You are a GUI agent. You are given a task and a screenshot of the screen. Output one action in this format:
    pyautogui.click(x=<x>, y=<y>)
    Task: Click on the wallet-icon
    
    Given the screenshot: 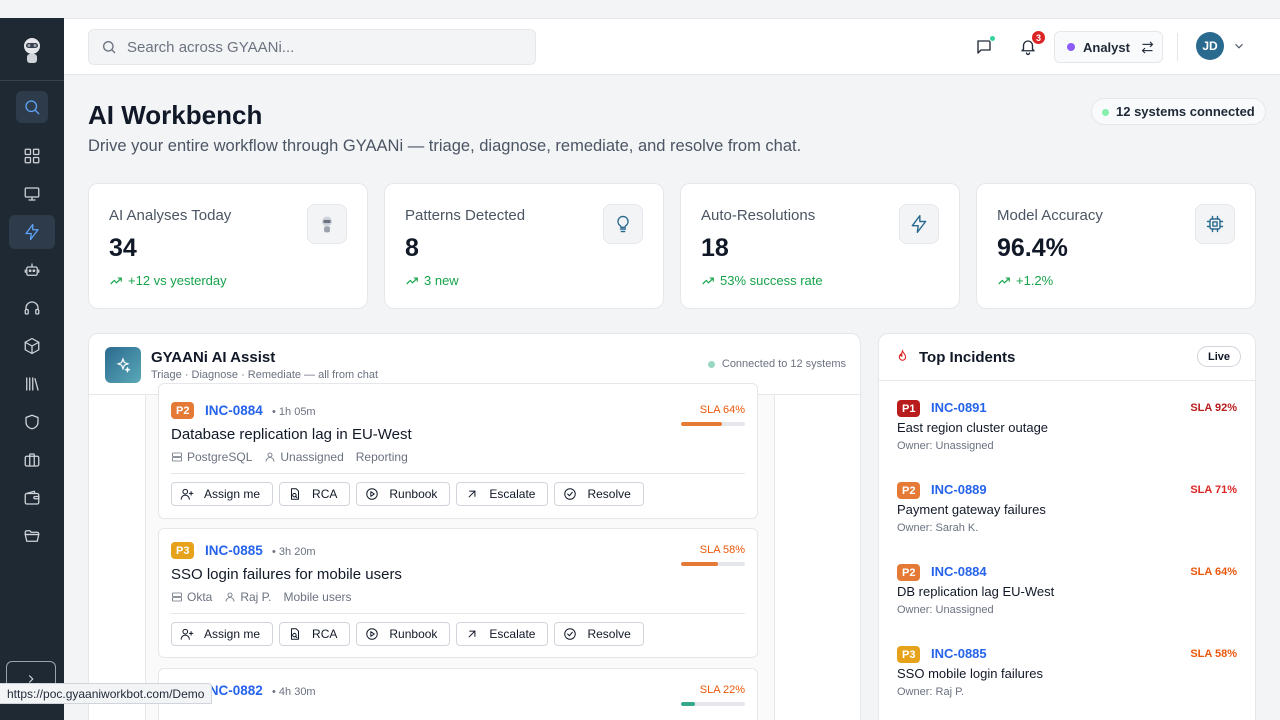 What is the action you would take?
    pyautogui.click(x=32, y=497)
    